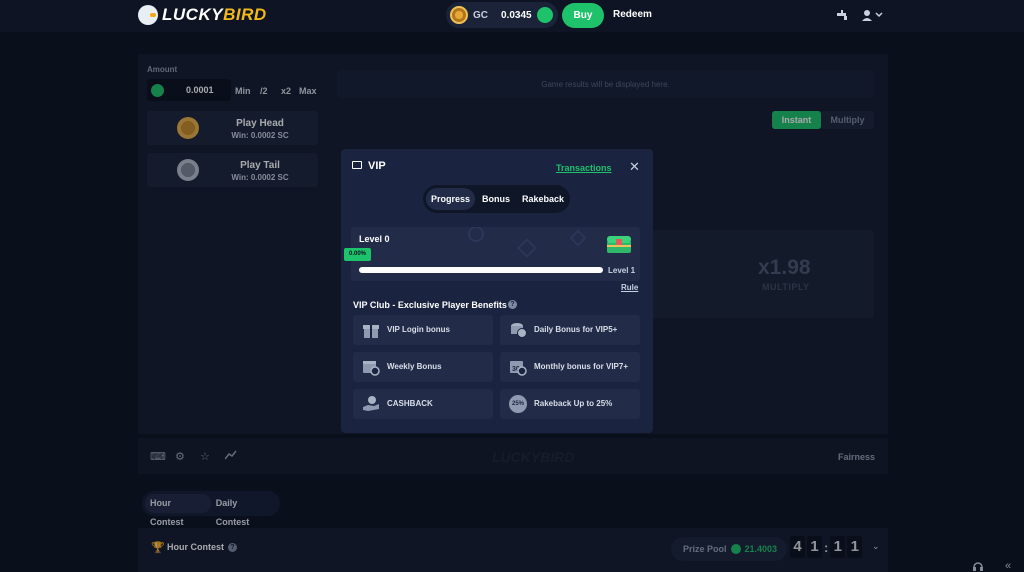 This screenshot has height=572, width=1024. What do you see at coordinates (357, 165) in the screenshot?
I see `crown-card-icon` at bounding box center [357, 165].